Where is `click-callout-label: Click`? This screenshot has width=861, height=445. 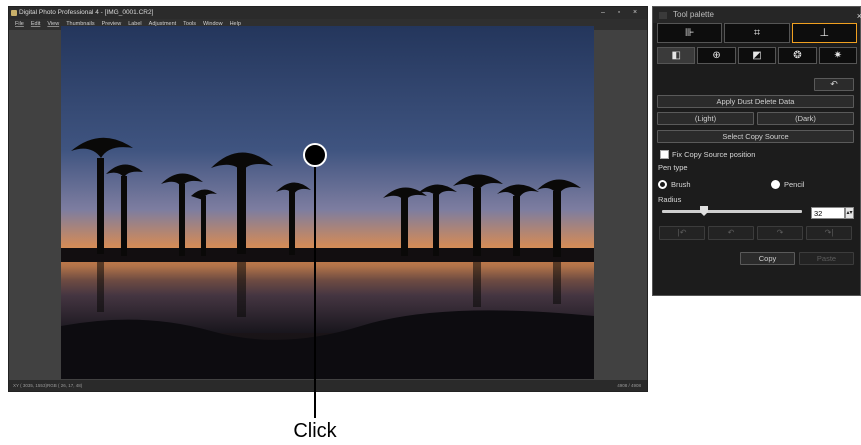 click-callout-label: Click is located at coordinates (315, 431).